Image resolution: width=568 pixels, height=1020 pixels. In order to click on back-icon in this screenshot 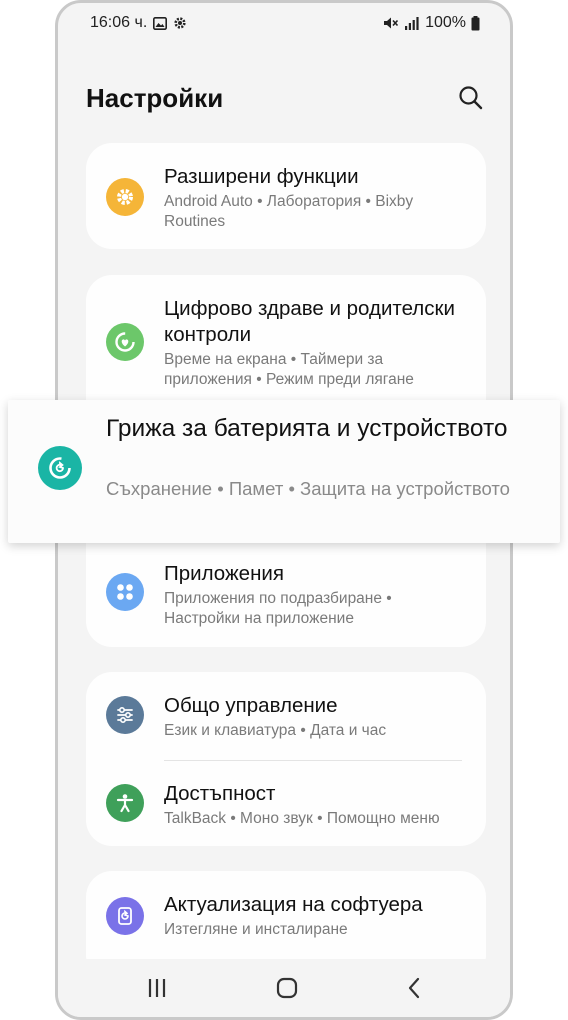, I will do `click(414, 988)`.